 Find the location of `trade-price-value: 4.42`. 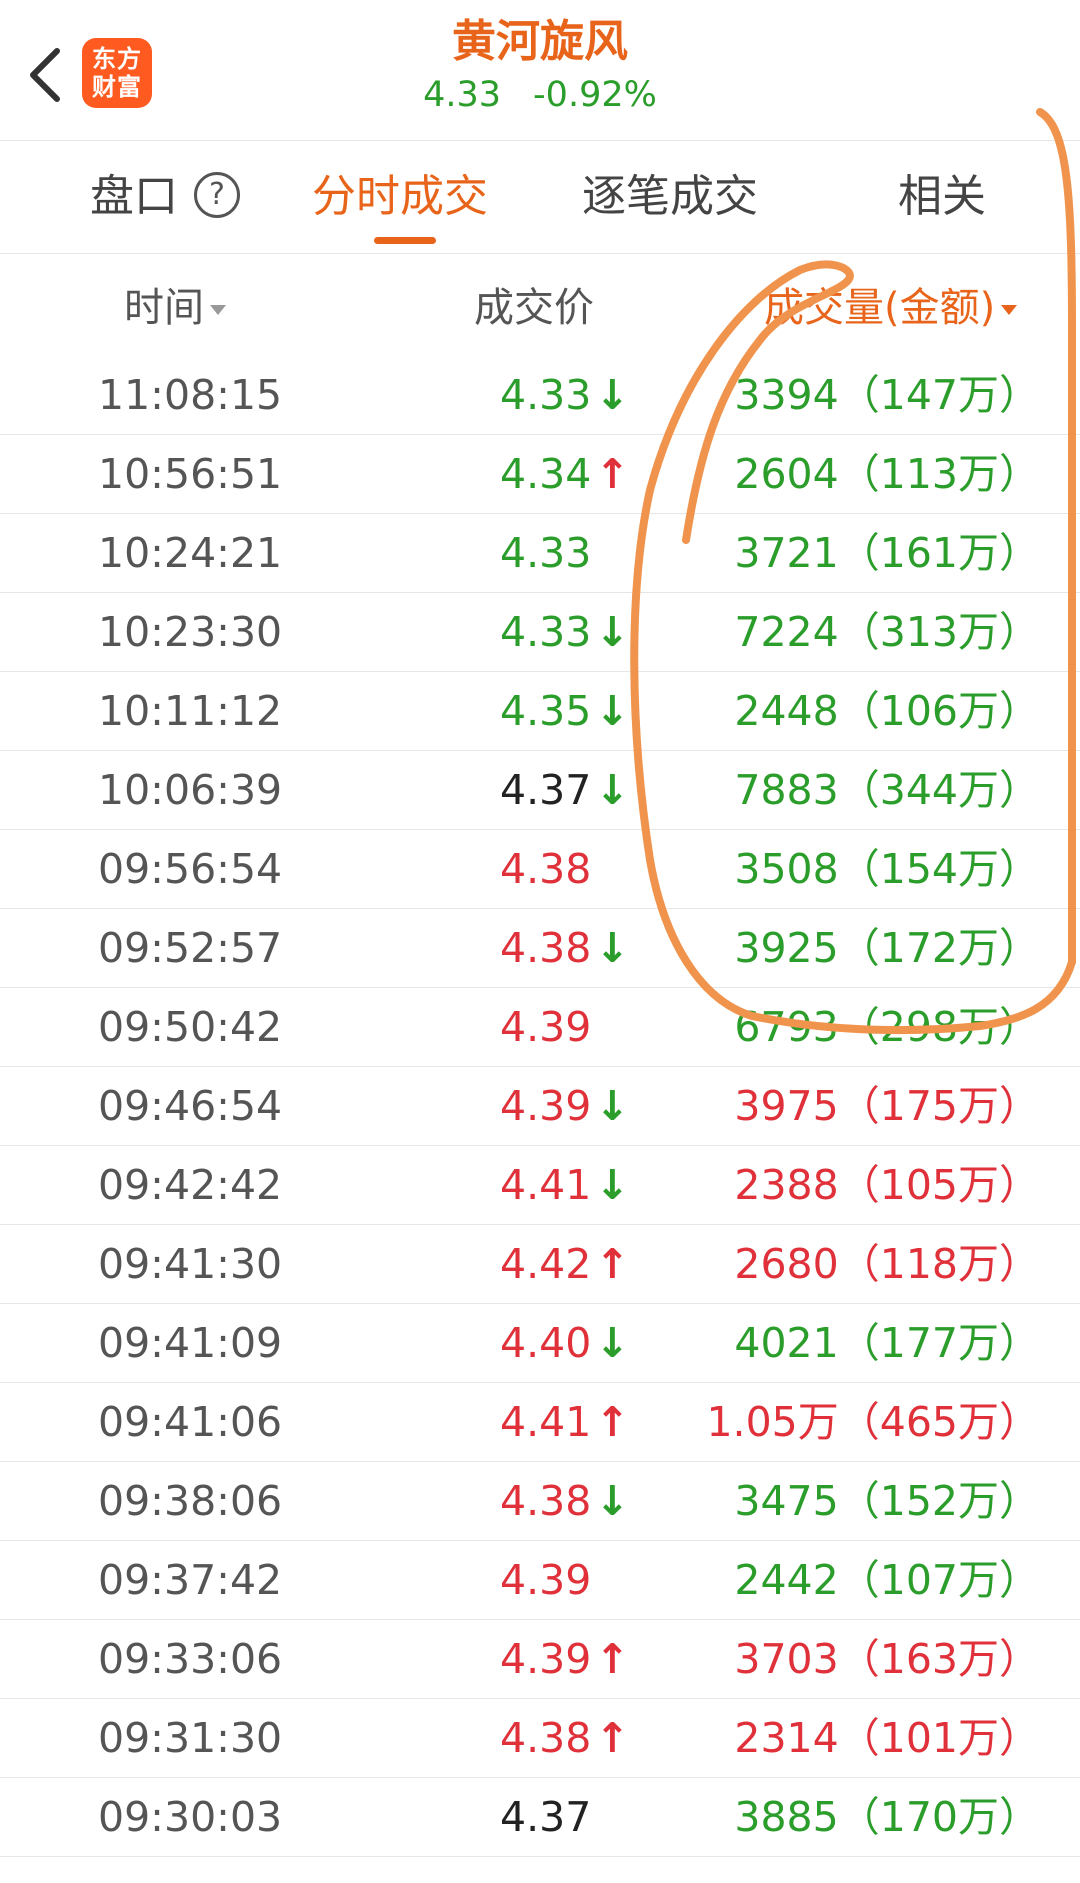

trade-price-value: 4.42 is located at coordinates (546, 1264).